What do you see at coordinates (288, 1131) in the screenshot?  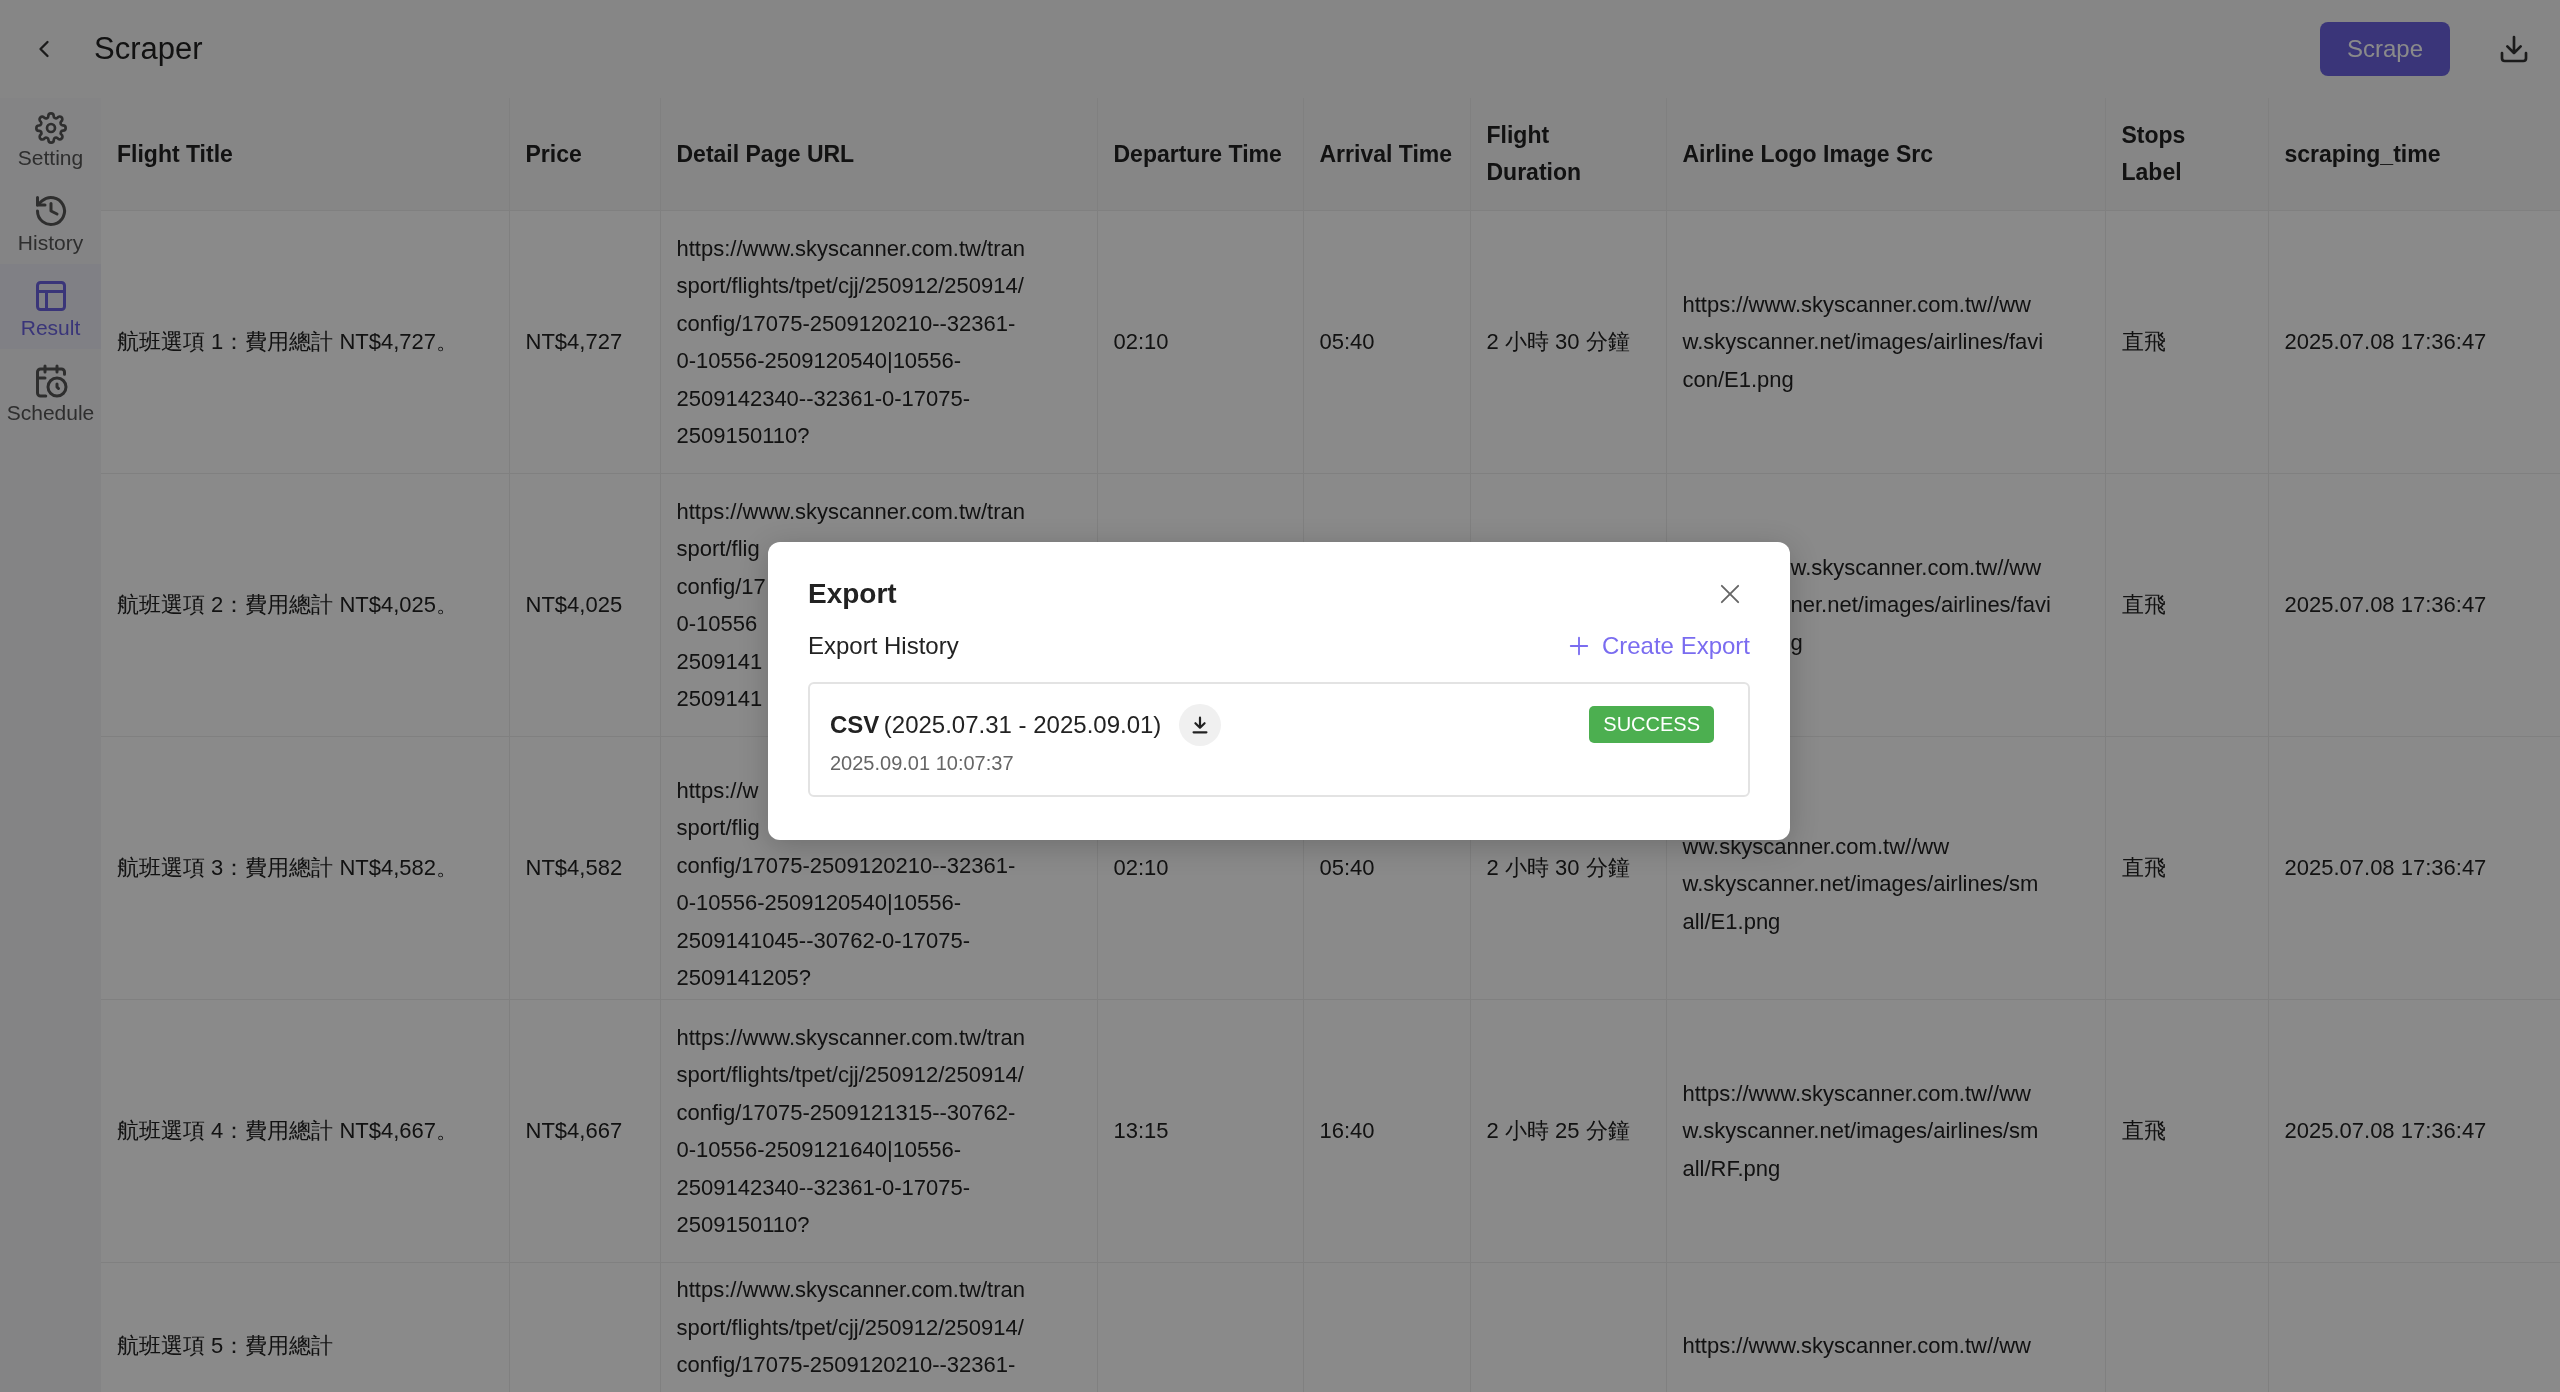 I see `flight-title-cell-text: 航班選項 4：費用總計 NT$4,667。` at bounding box center [288, 1131].